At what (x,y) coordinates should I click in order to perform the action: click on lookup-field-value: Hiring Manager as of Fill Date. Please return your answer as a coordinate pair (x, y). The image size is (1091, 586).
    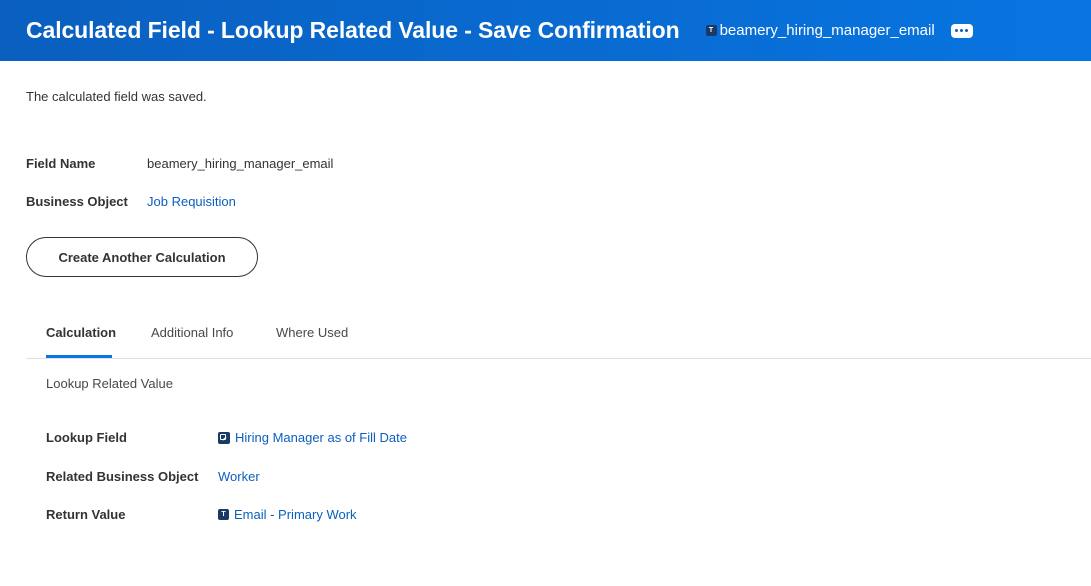
    Looking at the image, I should click on (312, 437).